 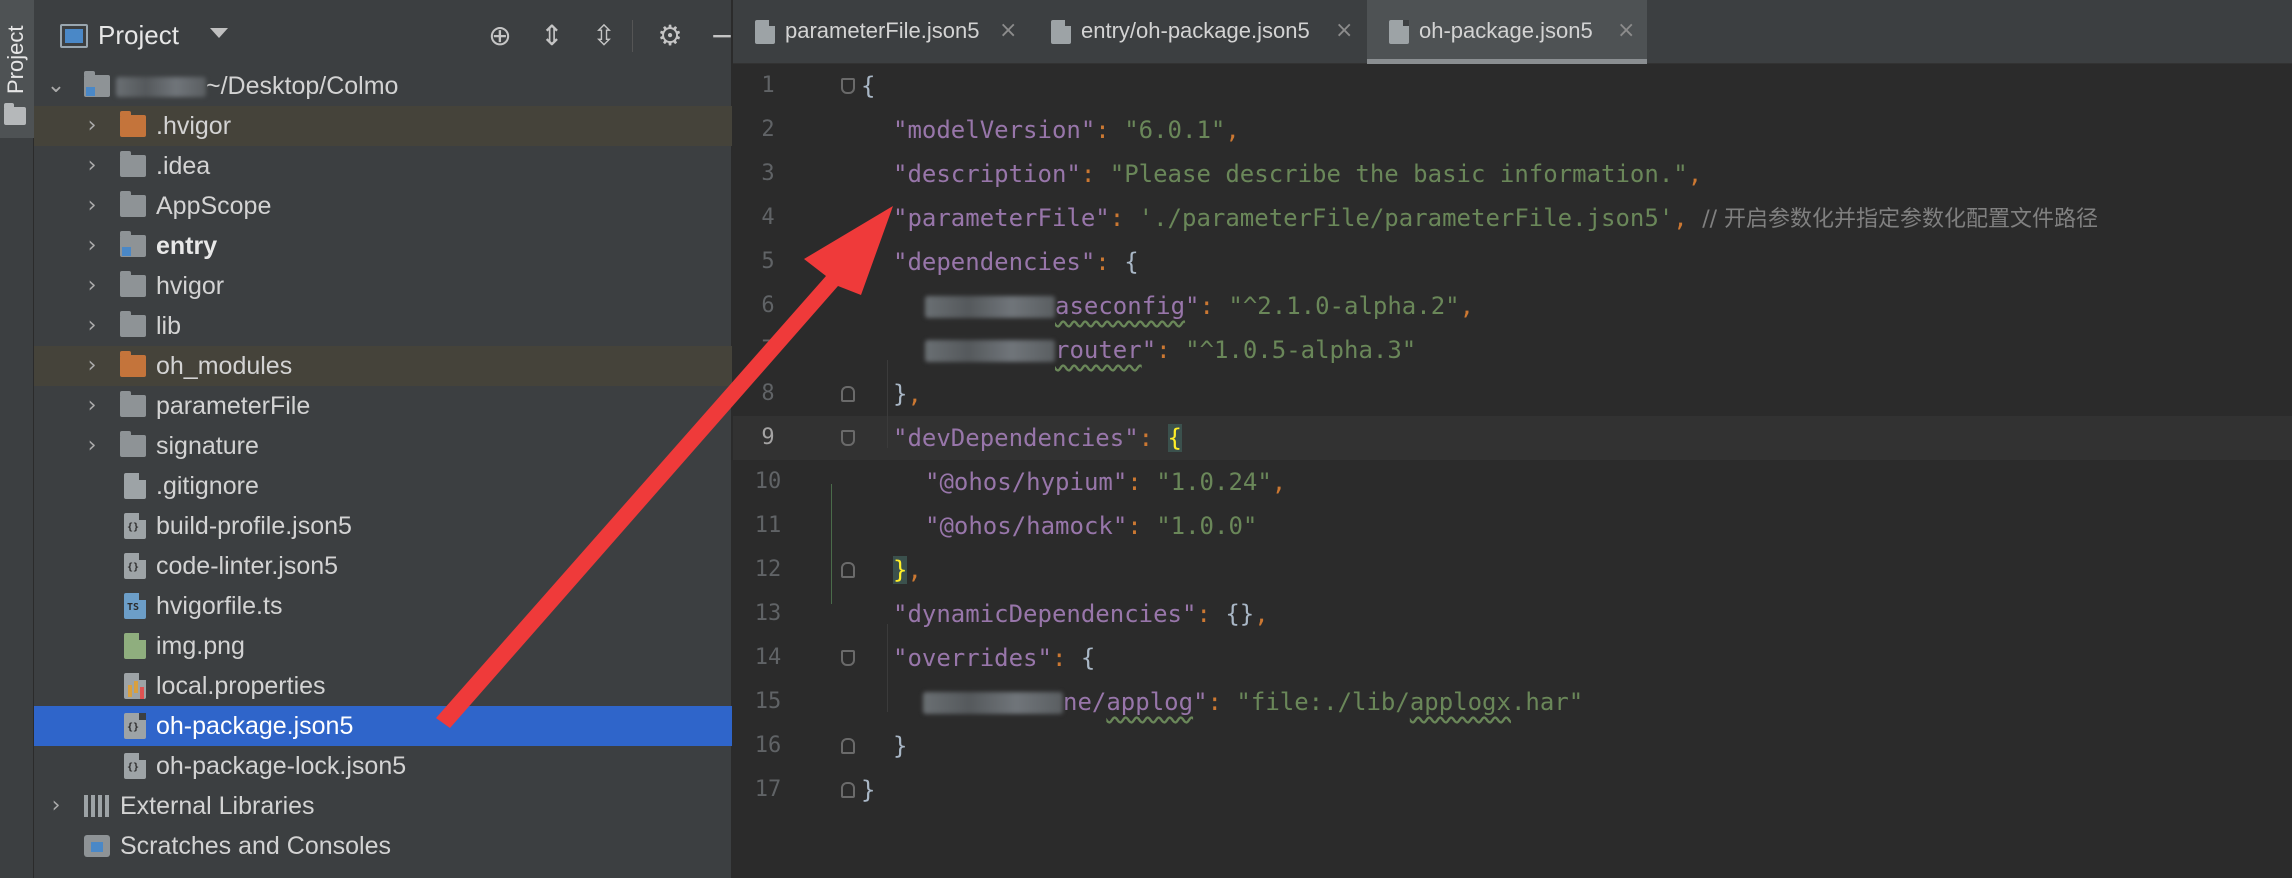 What do you see at coordinates (1037, 438) in the screenshot?
I see `code-line: "devDependencies": {` at bounding box center [1037, 438].